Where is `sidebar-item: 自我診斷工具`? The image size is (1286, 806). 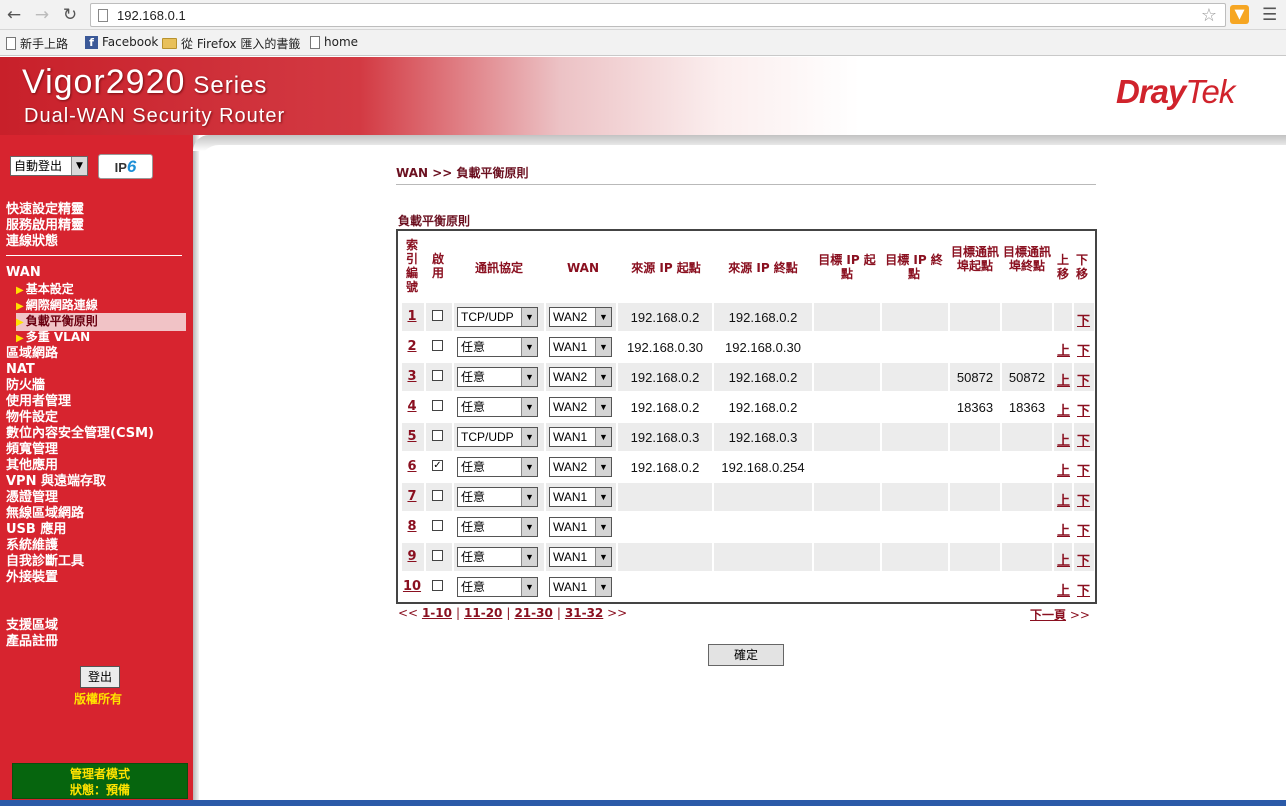
sidebar-item: 自我診斷工具 is located at coordinates (45, 562).